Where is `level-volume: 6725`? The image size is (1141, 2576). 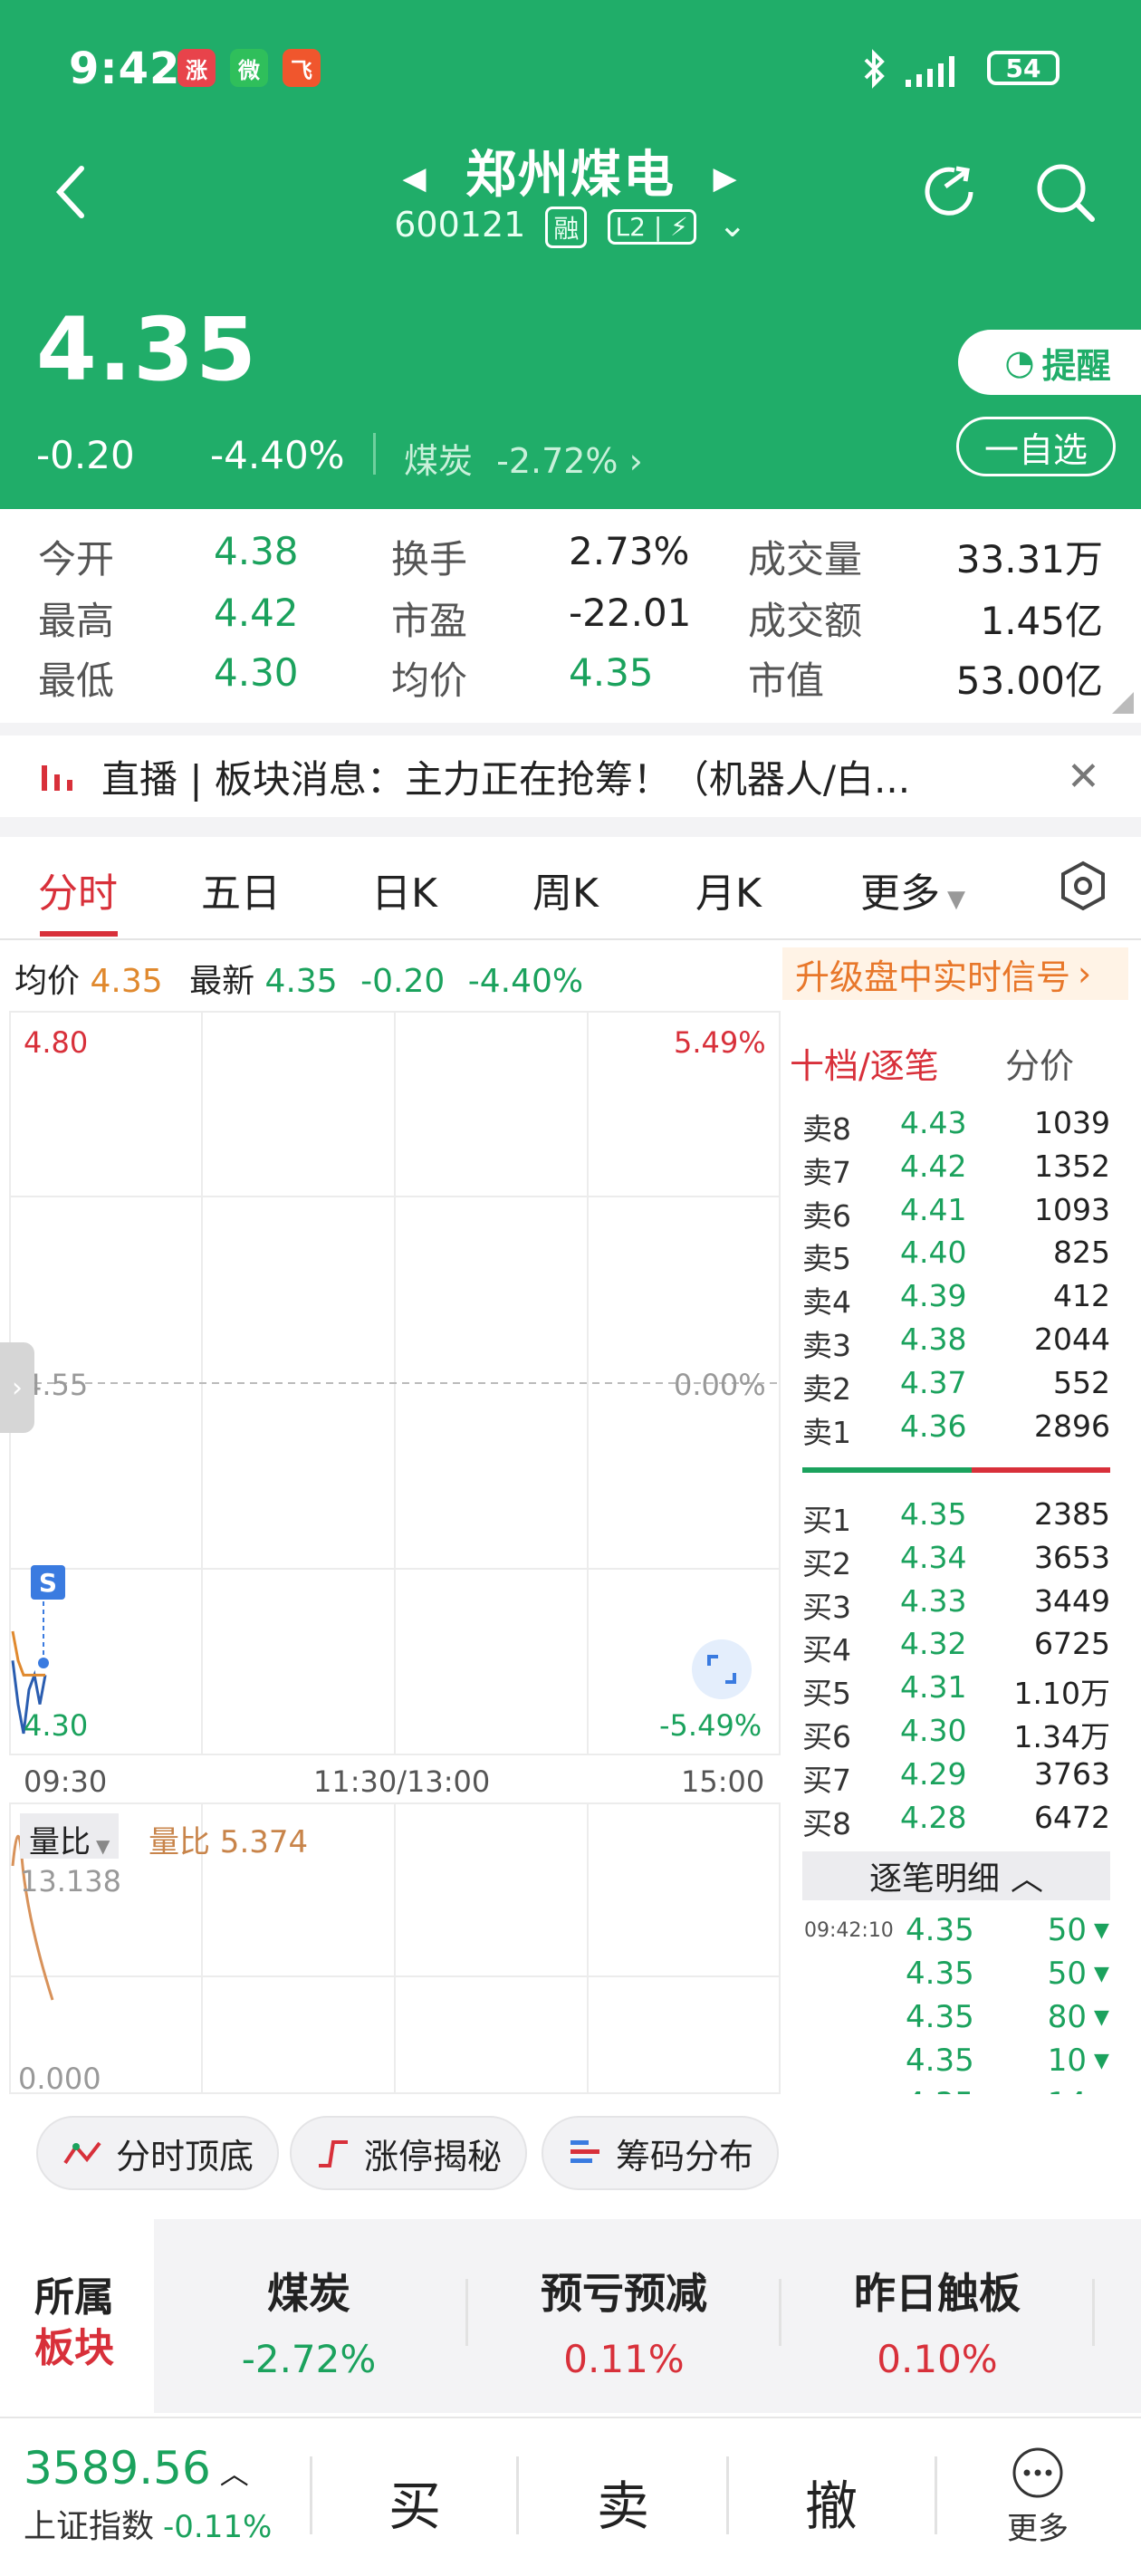 level-volume: 6725 is located at coordinates (1072, 1644).